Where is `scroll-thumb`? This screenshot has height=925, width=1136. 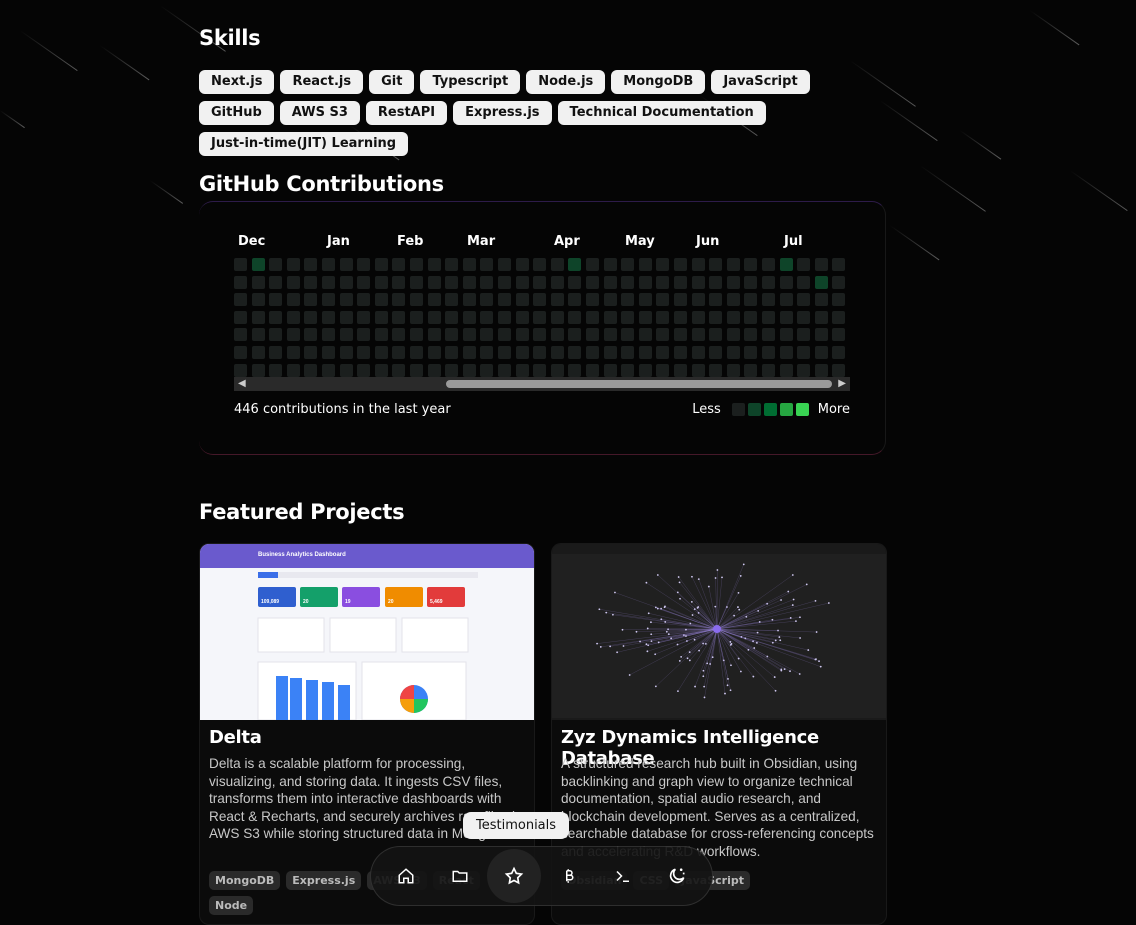 scroll-thumb is located at coordinates (639, 384).